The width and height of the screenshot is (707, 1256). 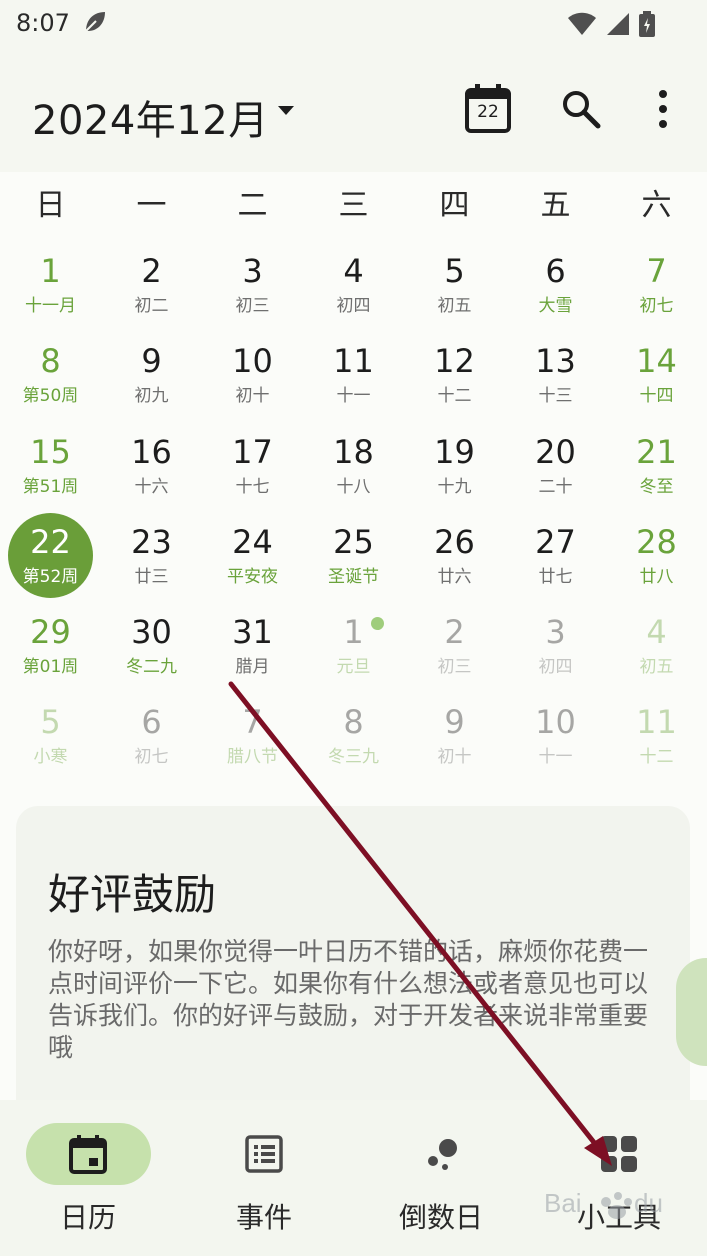 I want to click on day-cell: 14 十四, so click(x=656, y=375).